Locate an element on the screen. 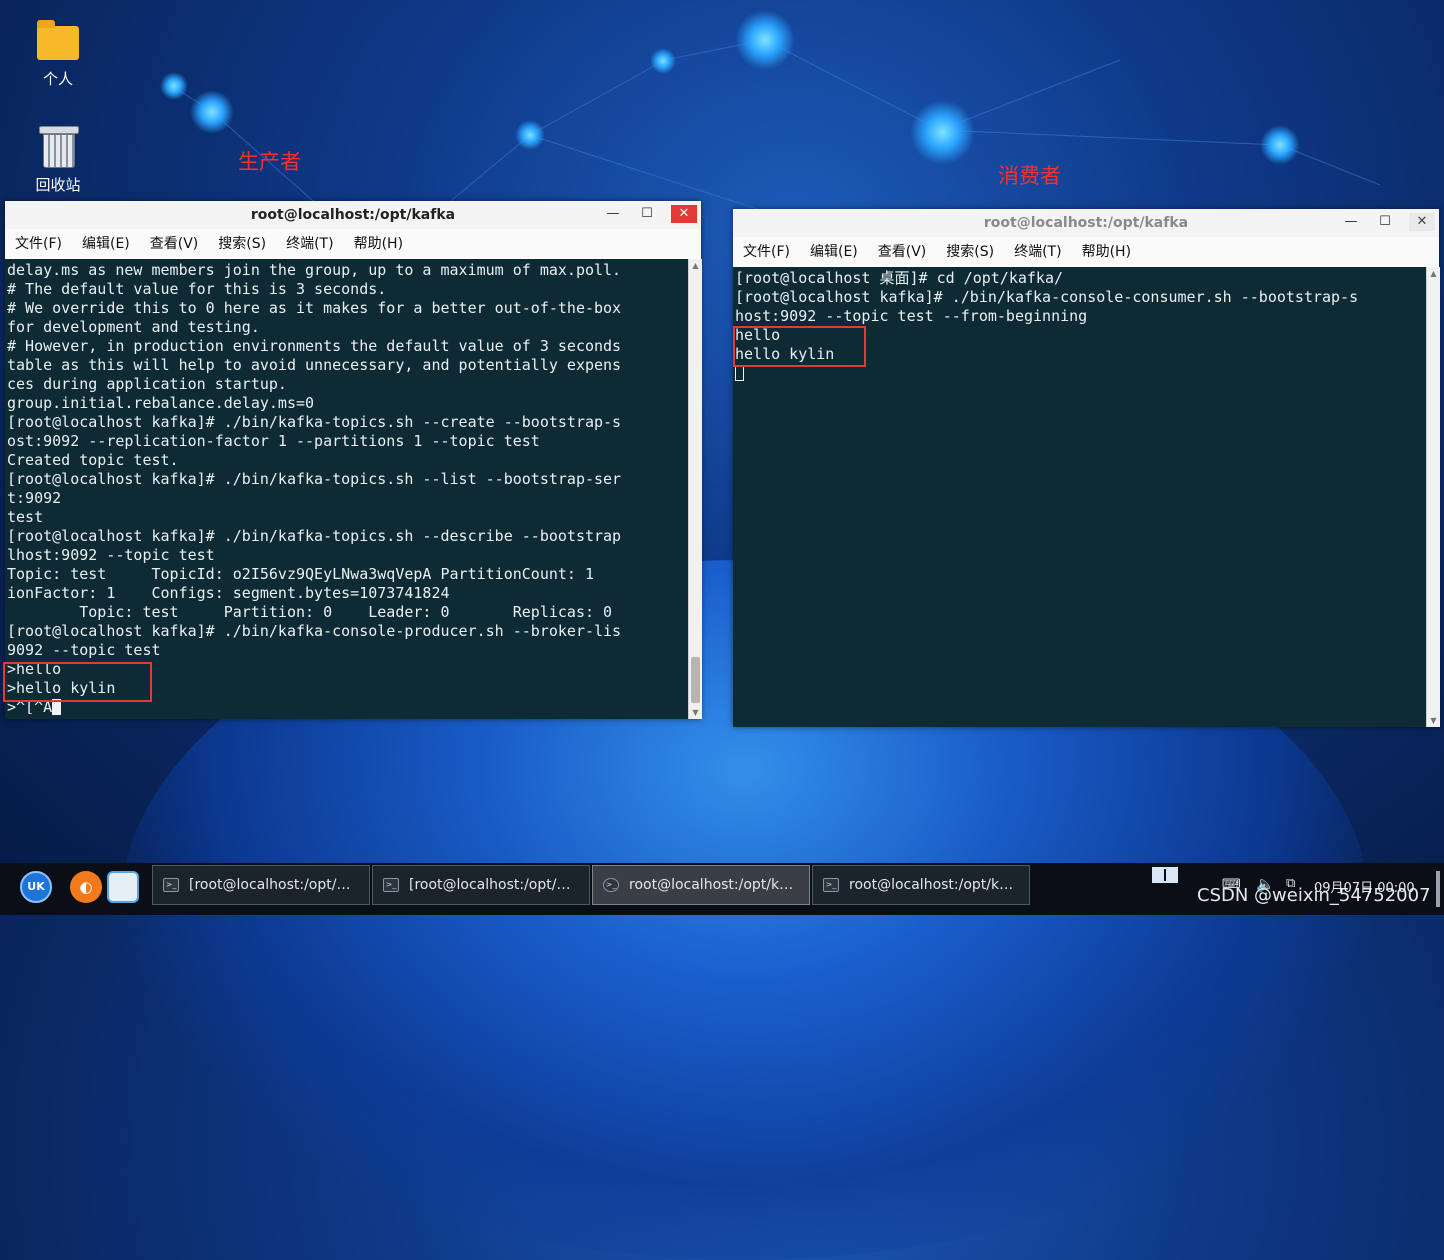 This screenshot has height=1260, width=1444. terminal-line: ces during application startup. is located at coordinates (147, 384).